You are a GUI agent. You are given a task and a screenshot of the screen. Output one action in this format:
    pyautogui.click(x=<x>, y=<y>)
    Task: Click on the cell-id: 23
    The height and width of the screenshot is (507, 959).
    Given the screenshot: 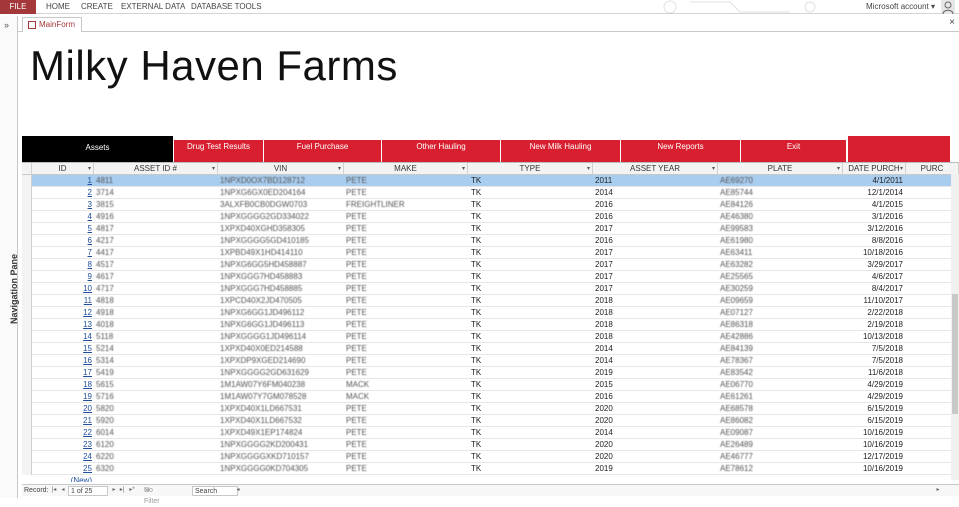 What is the action you would take?
    pyautogui.click(x=62, y=445)
    